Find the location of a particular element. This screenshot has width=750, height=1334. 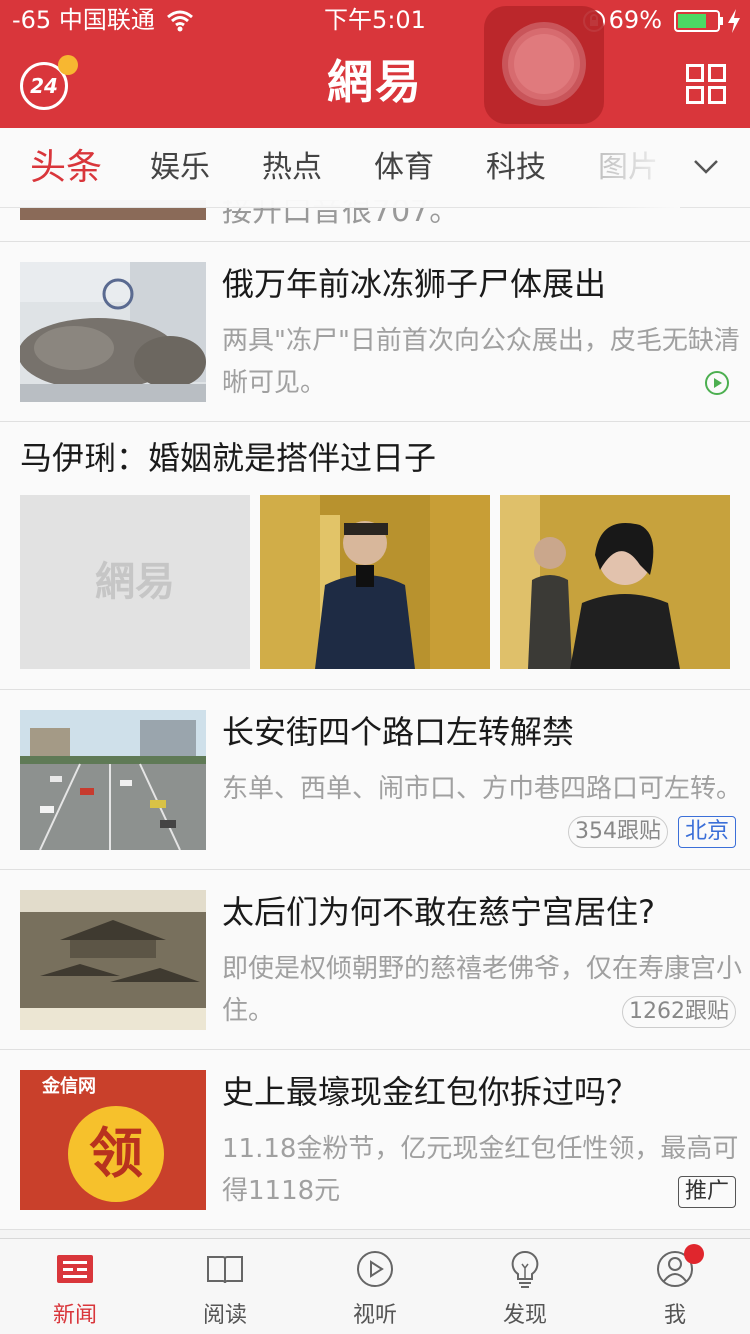

article-title: 史上最壕现金红包你拆过吗？ is located at coordinates (430, 1092).